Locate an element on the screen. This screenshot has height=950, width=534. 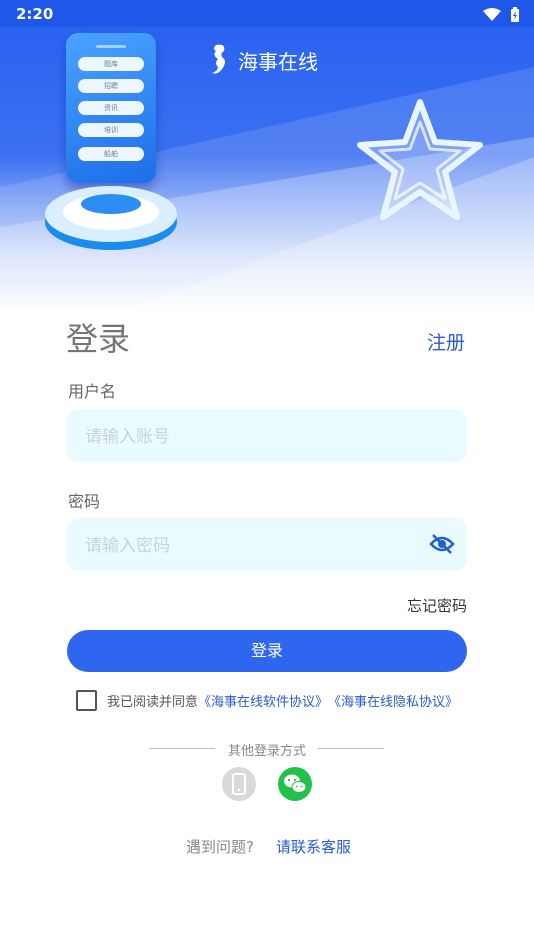
pedestal-illustration is located at coordinates (111, 218).